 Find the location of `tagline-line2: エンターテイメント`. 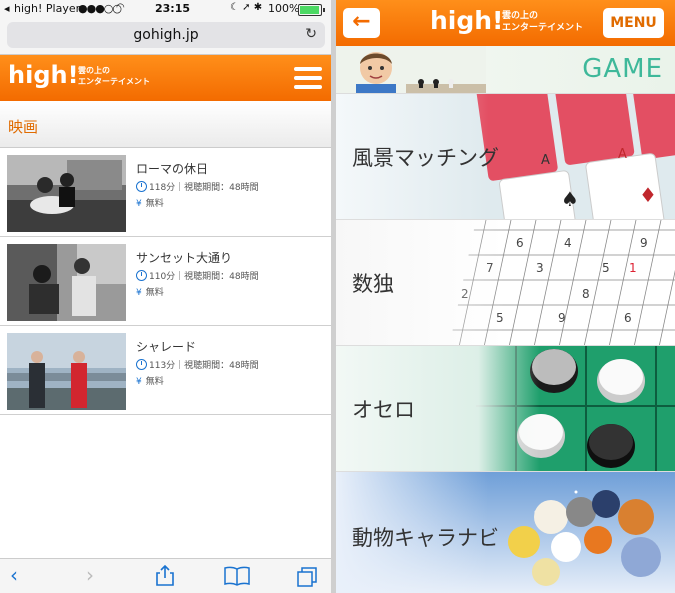

tagline-line2: エンターテイメント is located at coordinates (114, 81).